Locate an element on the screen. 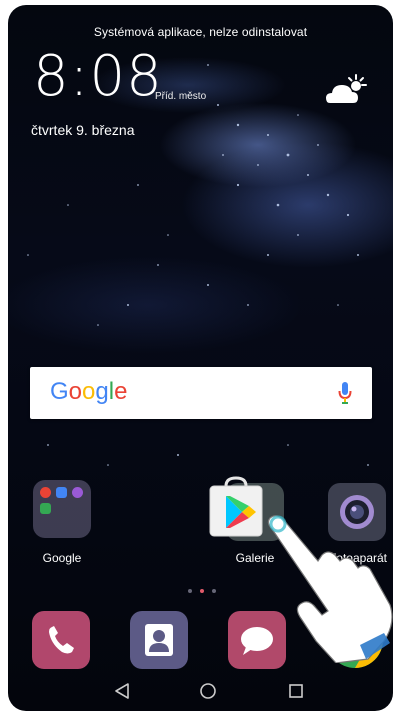 The width and height of the screenshot is (401, 715). pointing-hand-icon is located at coordinates (330, 589).